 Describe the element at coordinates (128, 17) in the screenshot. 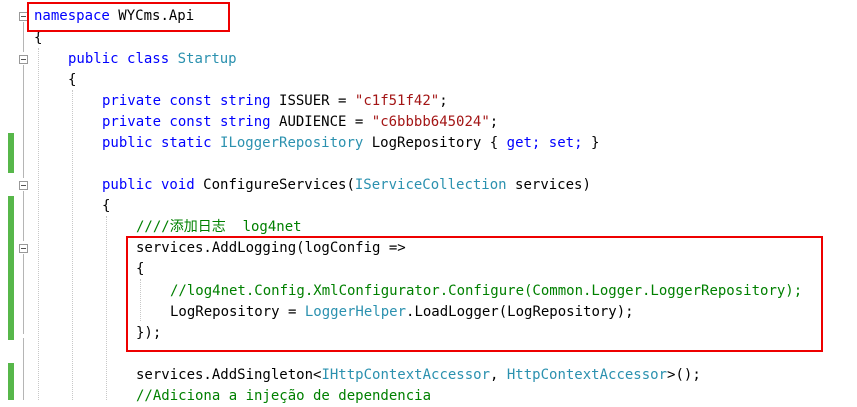

I see `highlight-box-namespace` at that location.